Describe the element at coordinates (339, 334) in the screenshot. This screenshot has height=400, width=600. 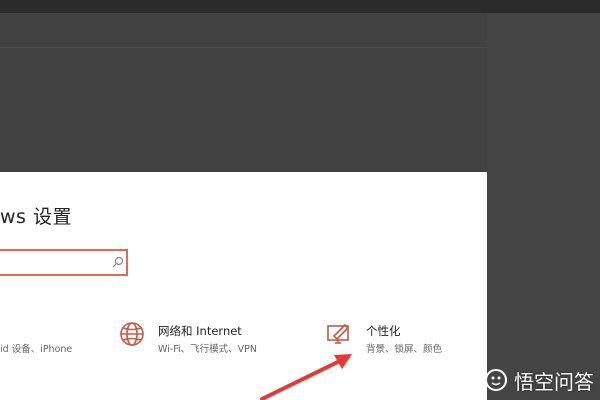
I see `personalization-icon` at that location.